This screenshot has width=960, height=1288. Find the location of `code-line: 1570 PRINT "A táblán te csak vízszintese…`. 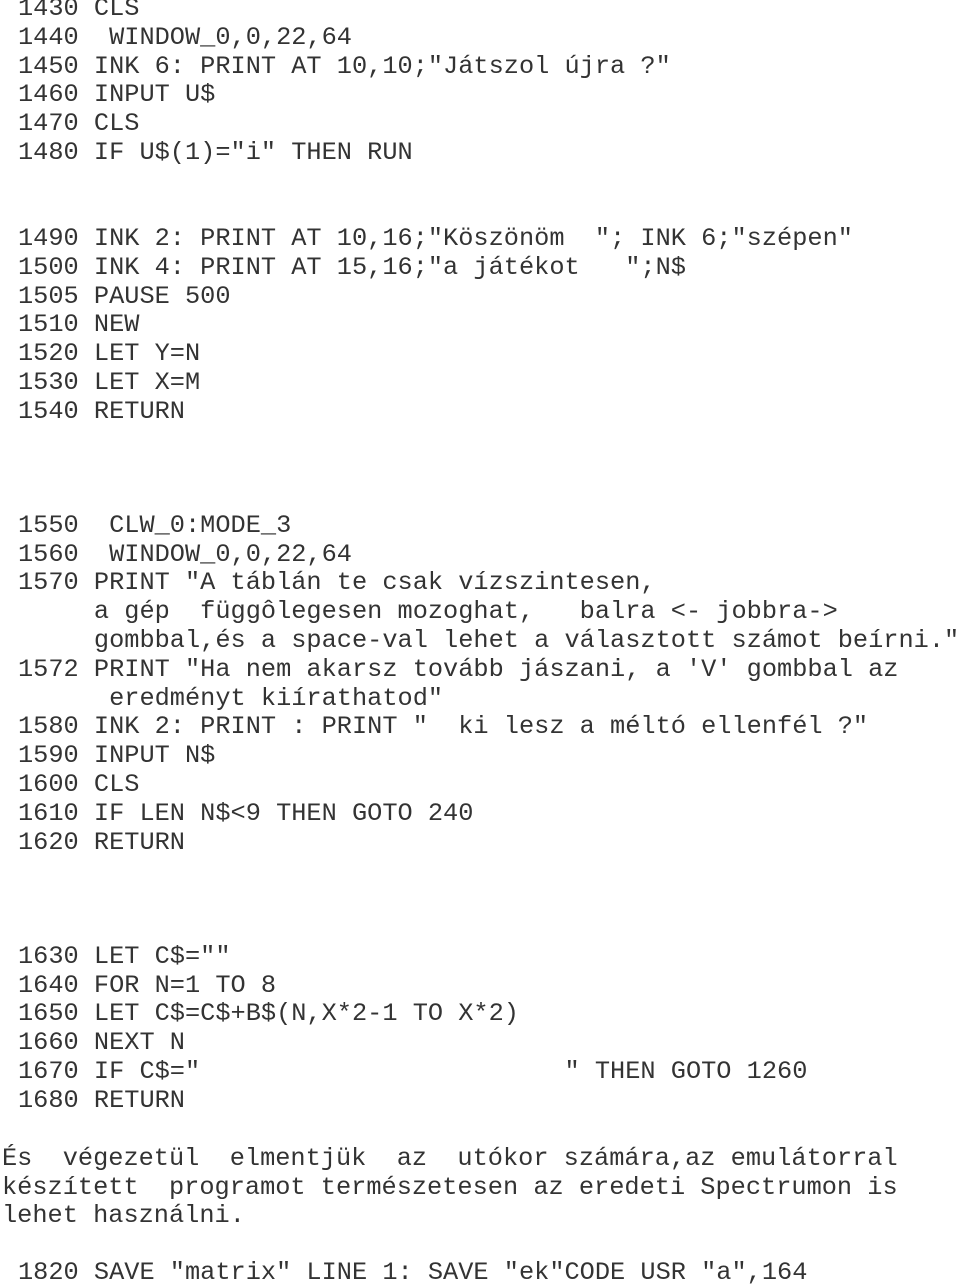

code-line: 1570 PRINT "A táblán te csak vízszintese… is located at coordinates (337, 582).